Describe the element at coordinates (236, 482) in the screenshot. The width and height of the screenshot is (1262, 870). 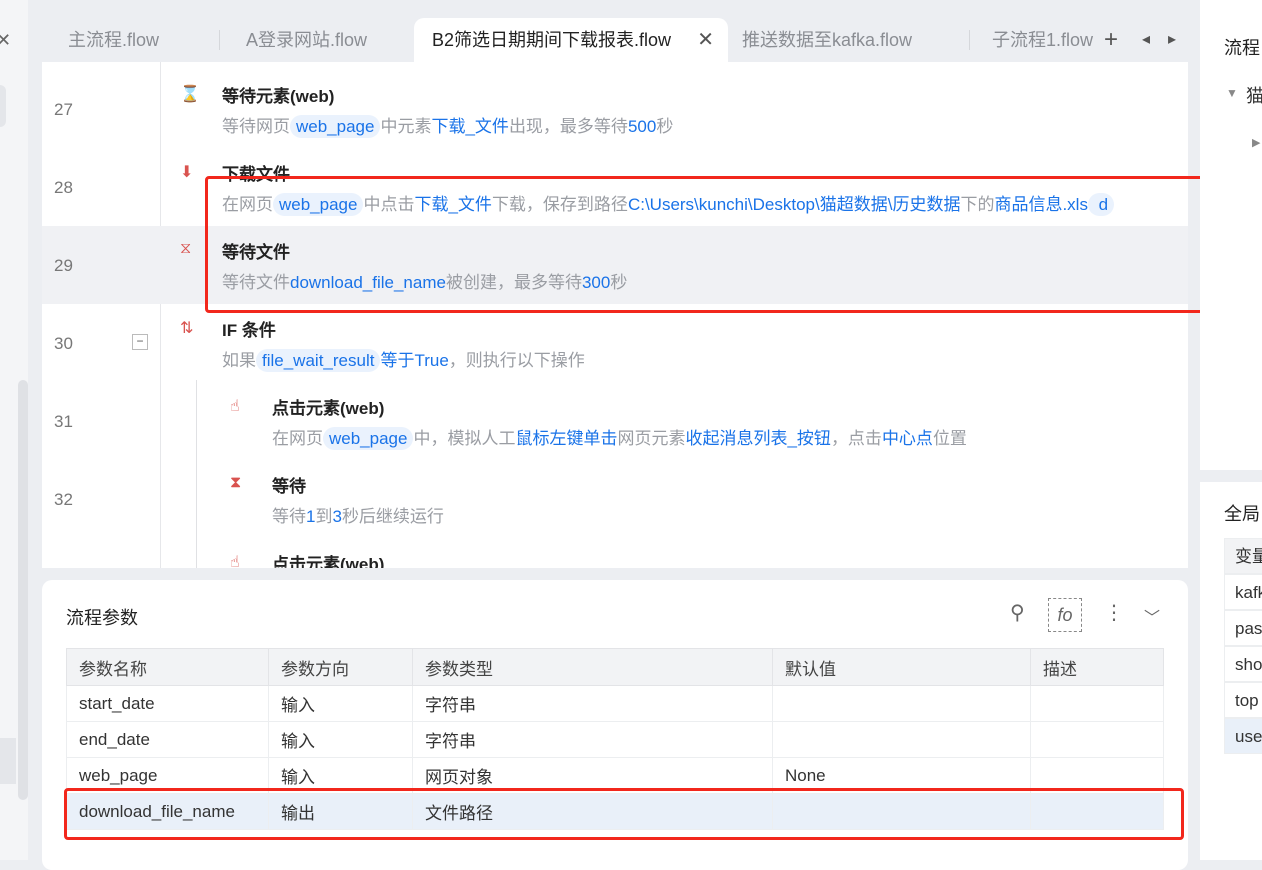
I see `hourglass-icon: ⧗` at that location.